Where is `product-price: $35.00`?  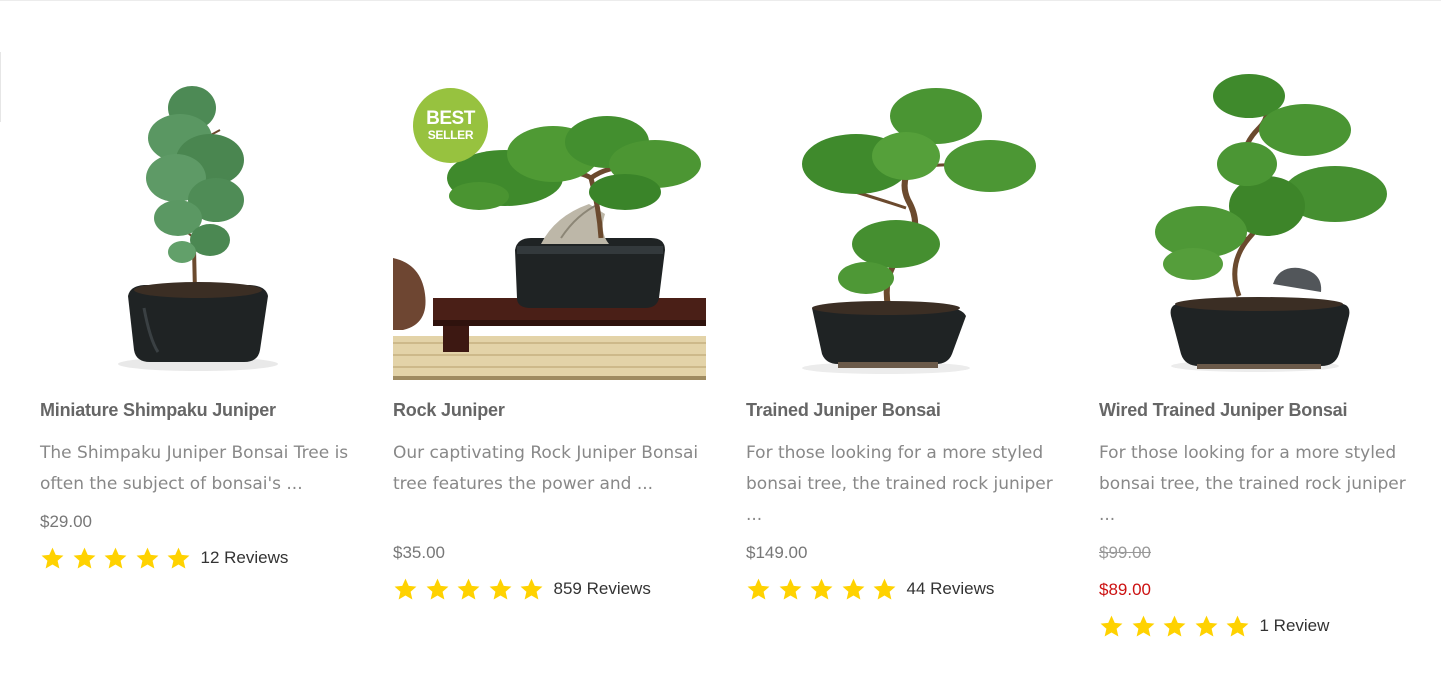 product-price: $35.00 is located at coordinates (419, 552).